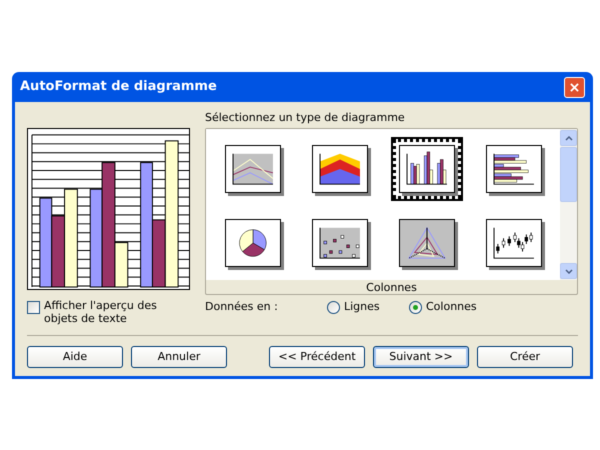  I want to click on dialog-button: Suivant >>, so click(421, 357).